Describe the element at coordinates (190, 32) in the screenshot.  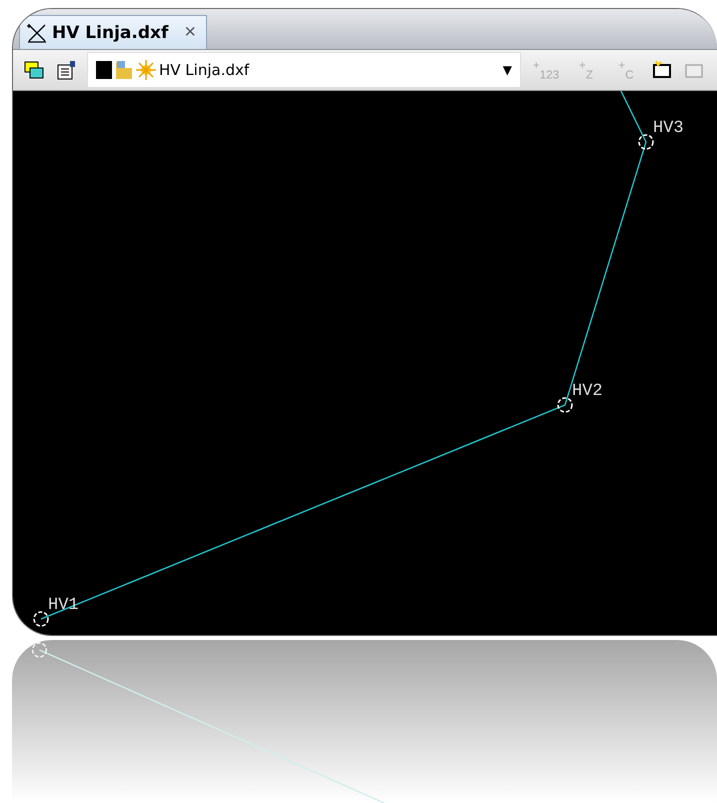
I see `close-button: ×` at that location.